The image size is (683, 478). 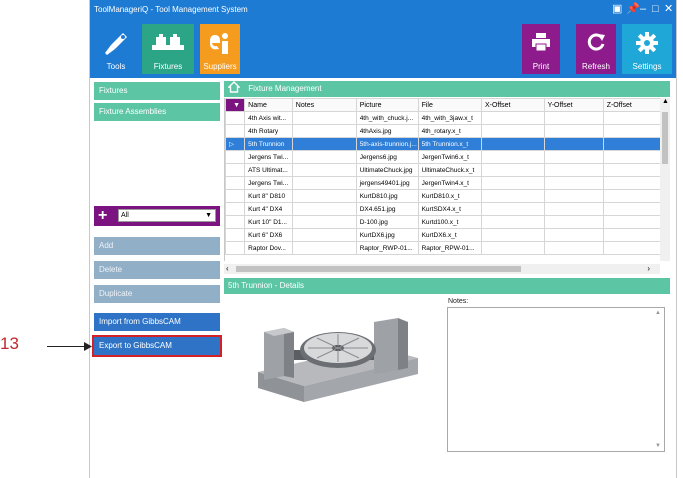 What do you see at coordinates (387, 105) in the screenshot?
I see `column-header: Picture` at bounding box center [387, 105].